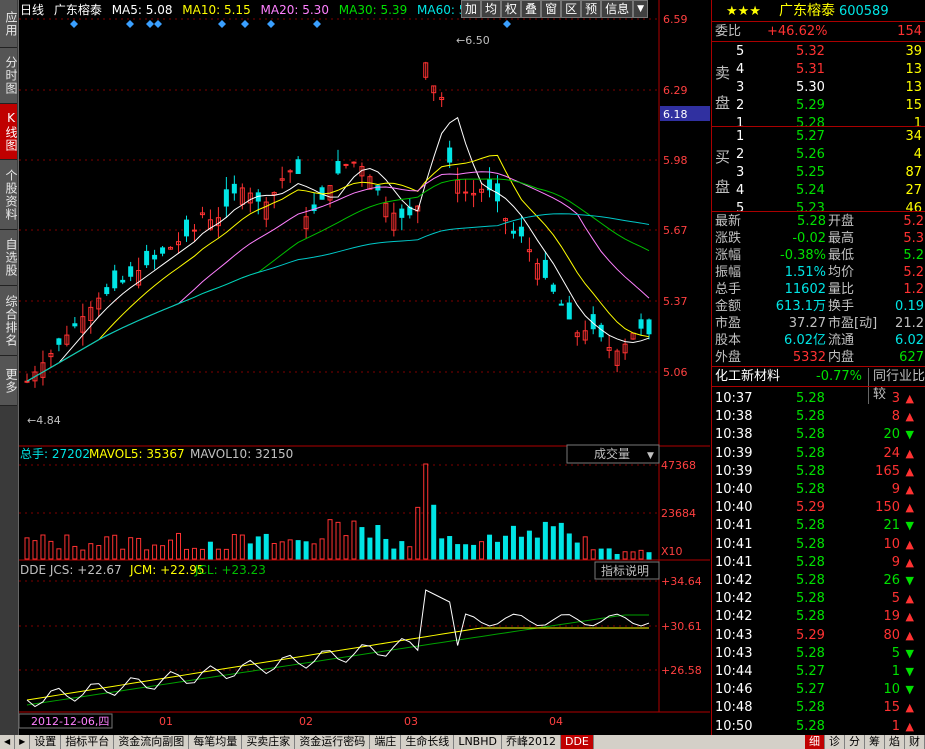  Describe the element at coordinates (9, 321) in the screenshot. I see `left-tab-5: 综合排名` at that location.